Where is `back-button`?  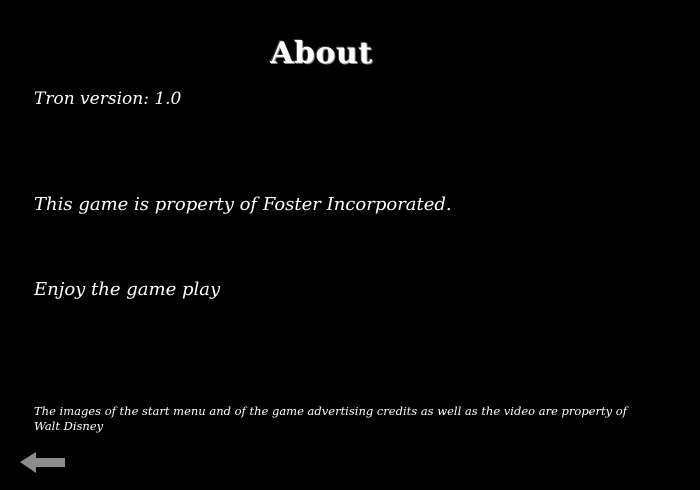
back-button is located at coordinates (43, 463).